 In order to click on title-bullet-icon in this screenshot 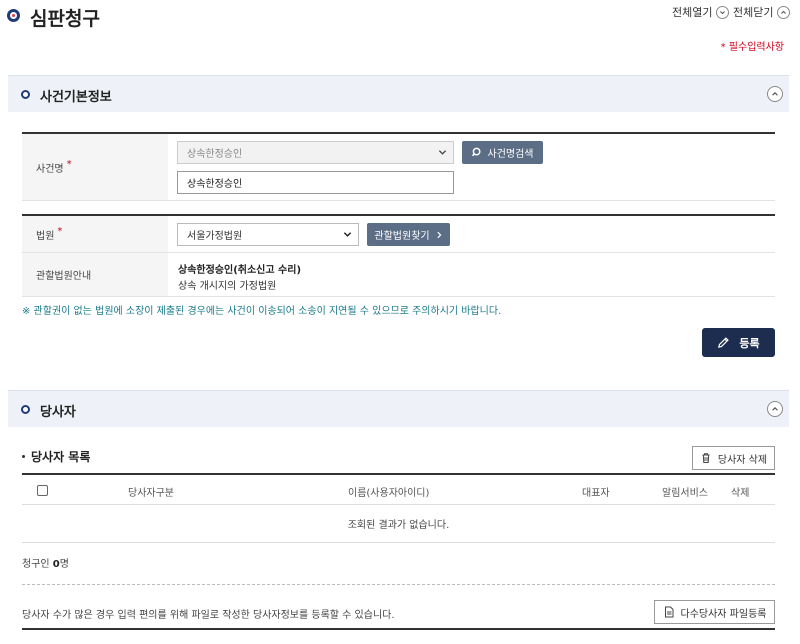, I will do `click(13, 15)`.